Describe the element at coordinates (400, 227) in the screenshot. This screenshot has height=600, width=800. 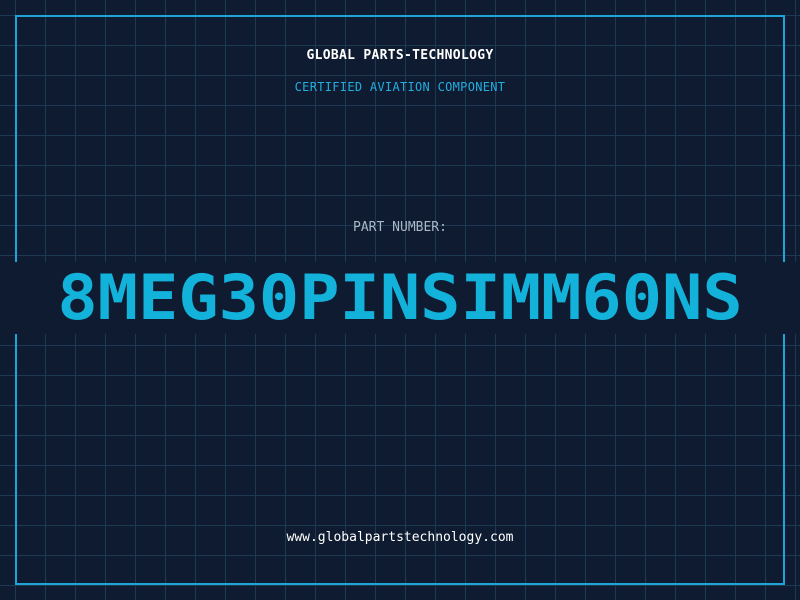
I see `part-number-label: PART NUMBER:` at that location.